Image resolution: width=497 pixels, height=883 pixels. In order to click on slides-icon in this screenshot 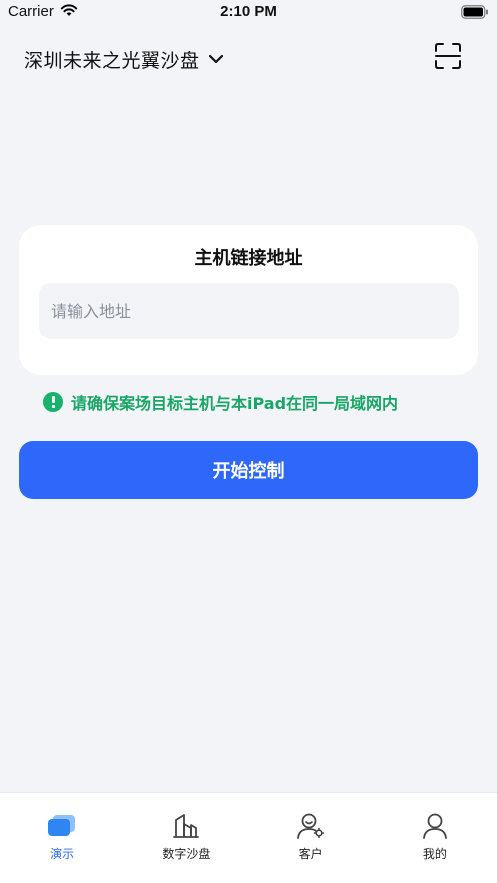, I will do `click(62, 826)`.